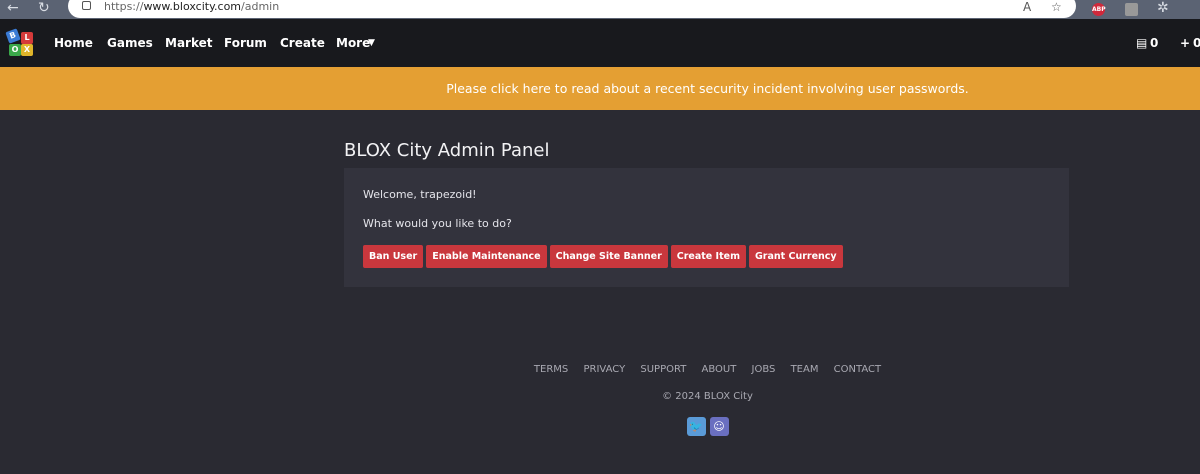  I want to click on messages-icon: ▤, so click(1141, 43).